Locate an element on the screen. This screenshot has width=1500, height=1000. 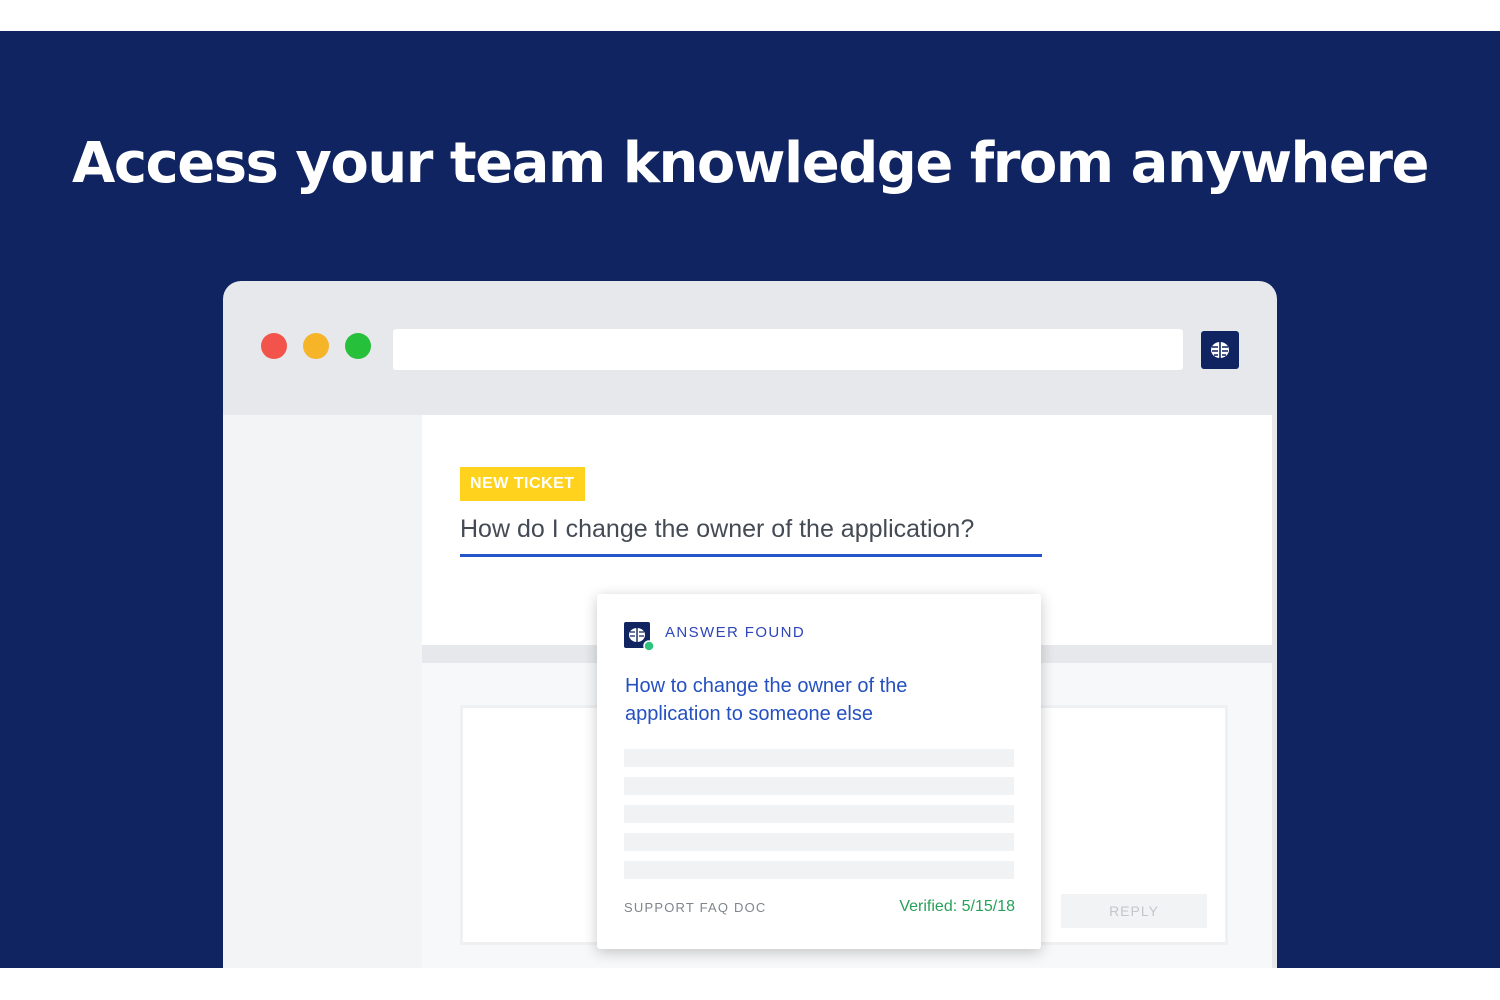
sidebar-panel is located at coordinates (322, 691).